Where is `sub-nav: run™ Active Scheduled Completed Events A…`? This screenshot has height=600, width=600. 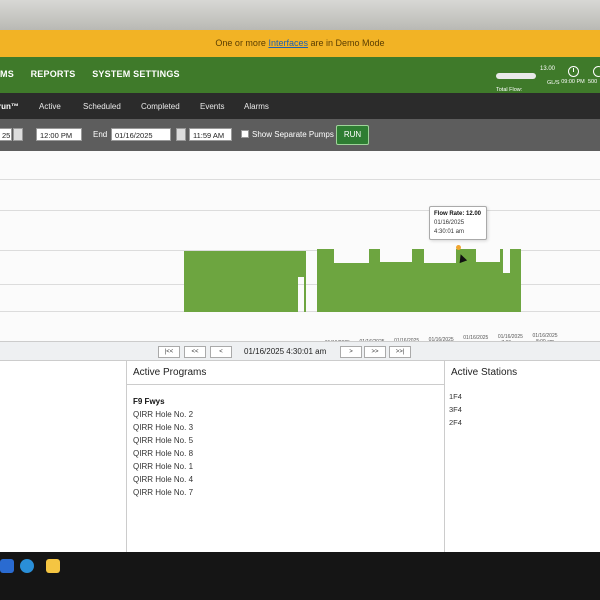
sub-nav: run™ Active Scheduled Completed Events A… is located at coordinates (300, 106).